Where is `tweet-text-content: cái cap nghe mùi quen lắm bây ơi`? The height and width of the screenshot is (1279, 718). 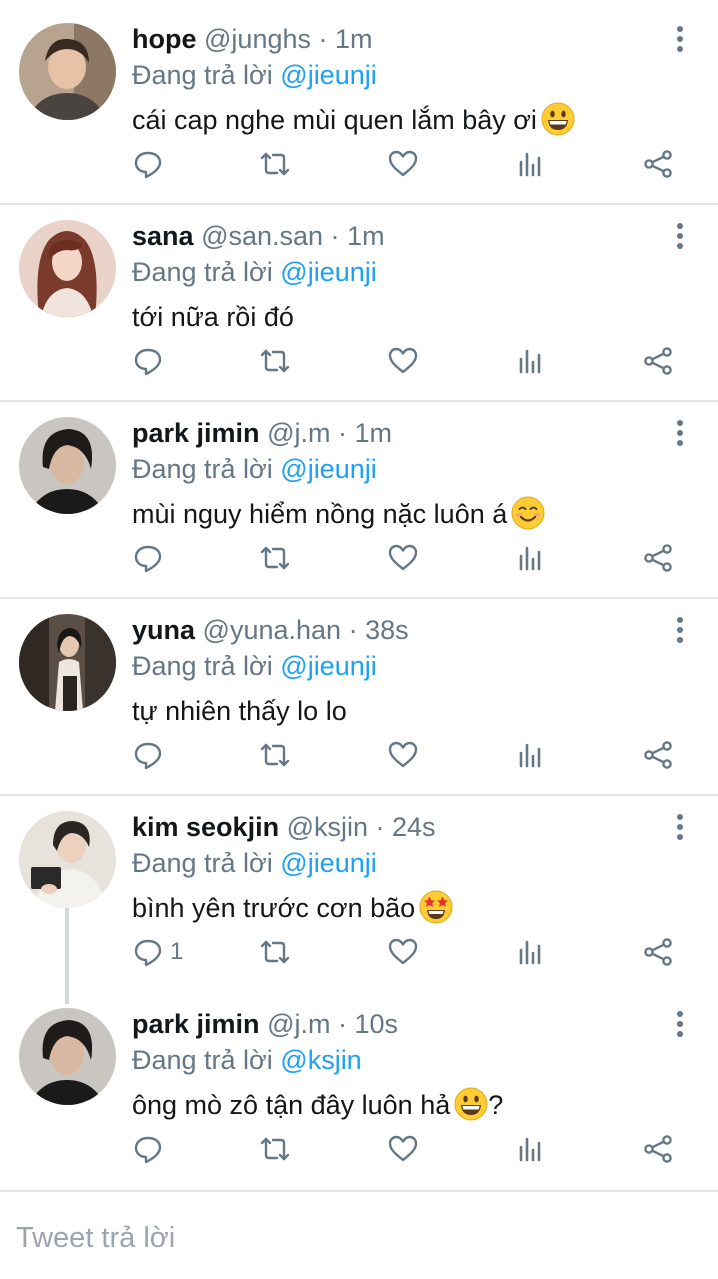 tweet-text-content: cái cap nghe mùi quen lắm bây ơi is located at coordinates (334, 120).